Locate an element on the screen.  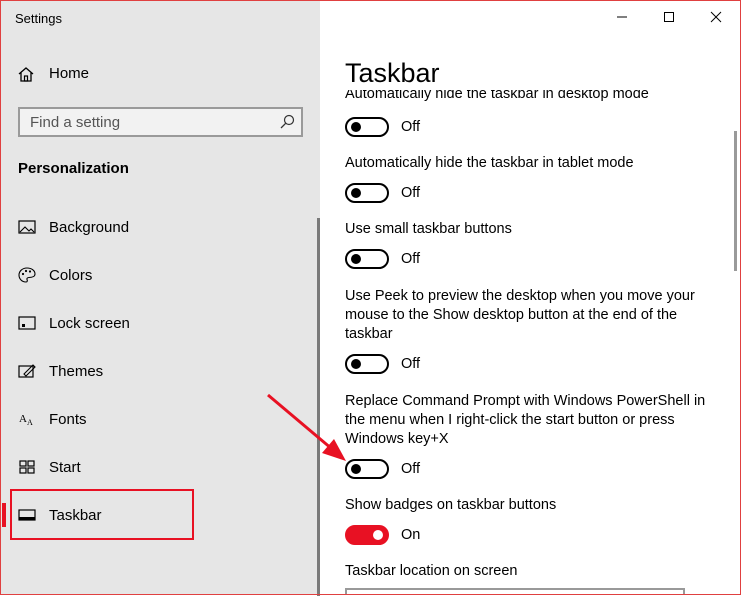
close-icon is located at coordinates (715, 17).